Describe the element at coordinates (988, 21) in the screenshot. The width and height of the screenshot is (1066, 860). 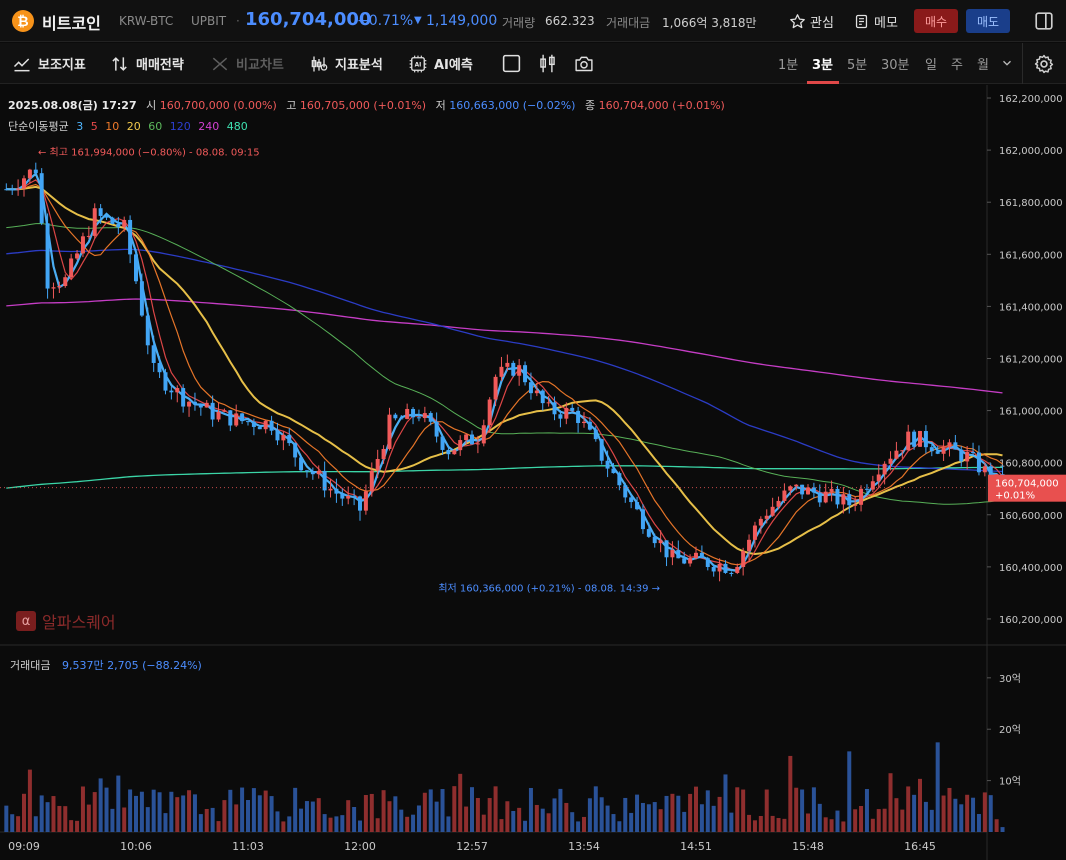
I see `sell-button: 매도` at that location.